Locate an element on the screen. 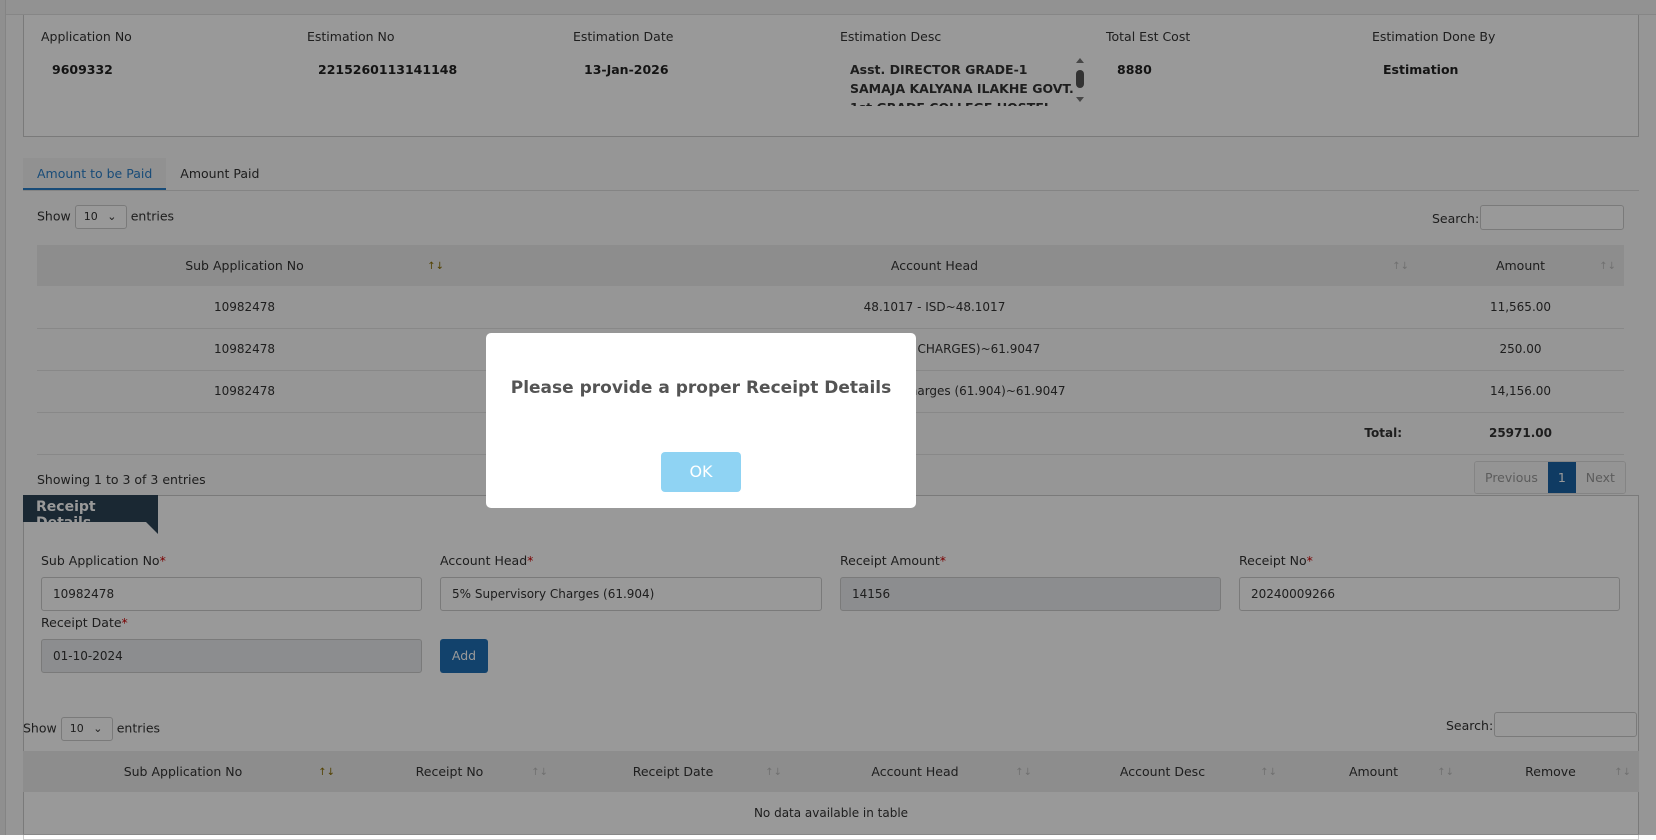 The width and height of the screenshot is (1656, 840). ok-button: OK is located at coordinates (701, 472).